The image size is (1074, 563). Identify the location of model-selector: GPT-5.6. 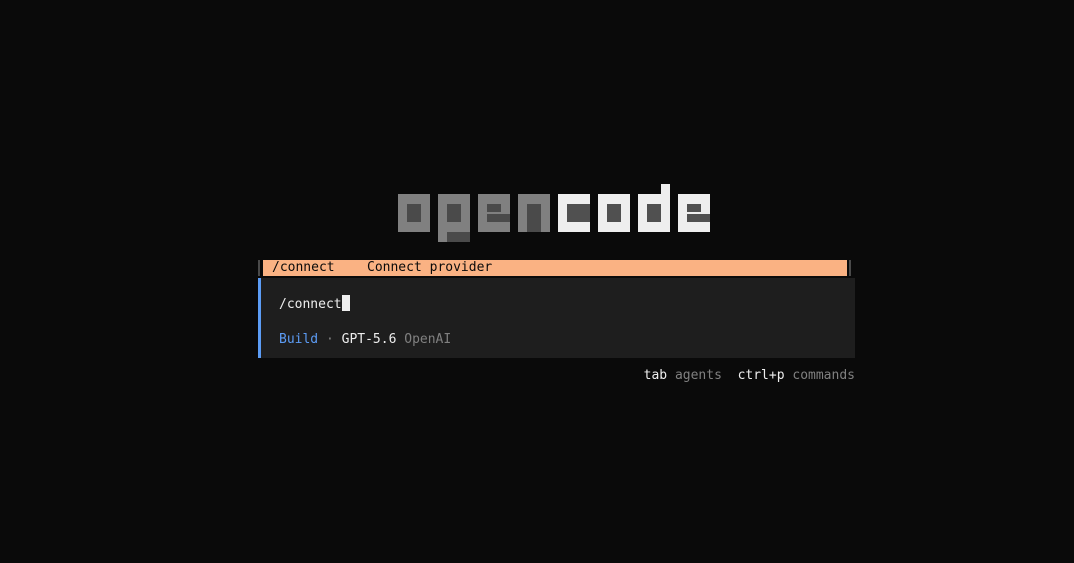
(369, 339).